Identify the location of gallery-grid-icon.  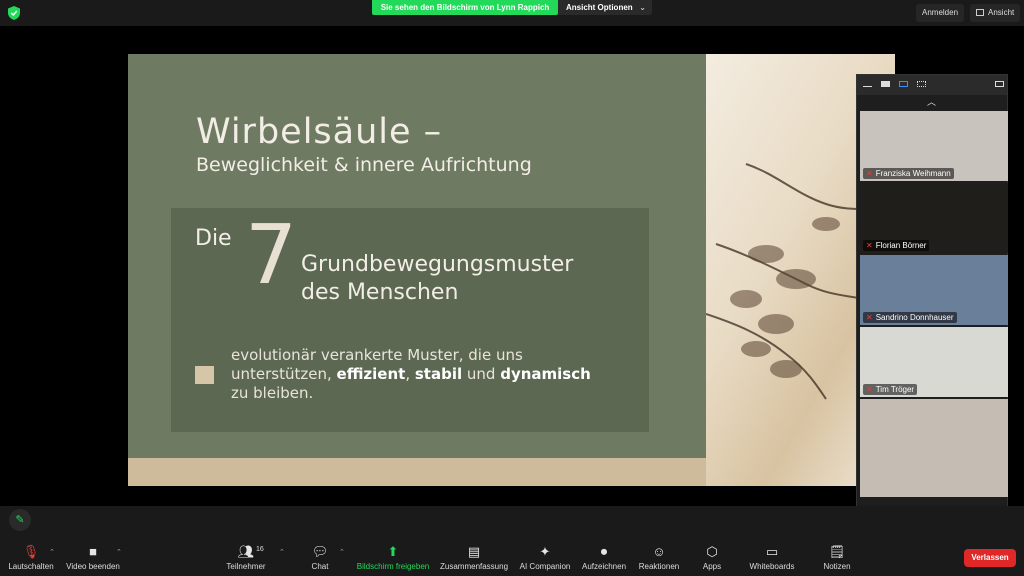
(921, 84).